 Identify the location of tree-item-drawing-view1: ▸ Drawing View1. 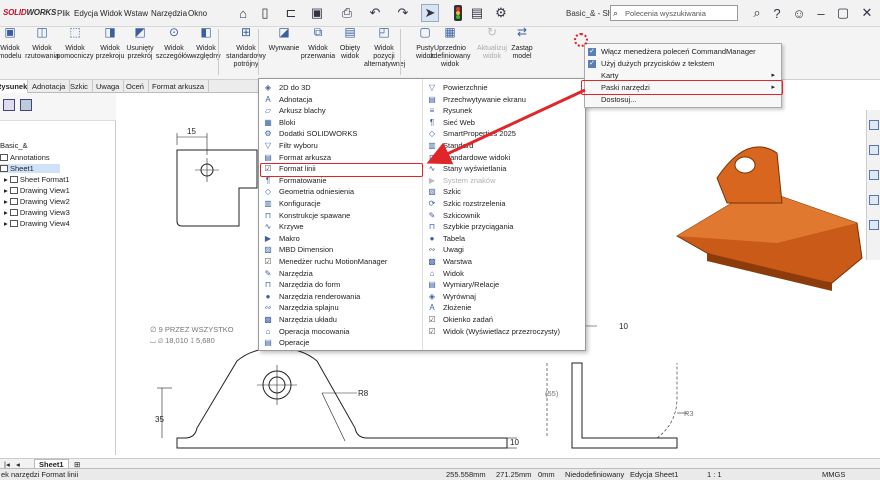
(37, 190).